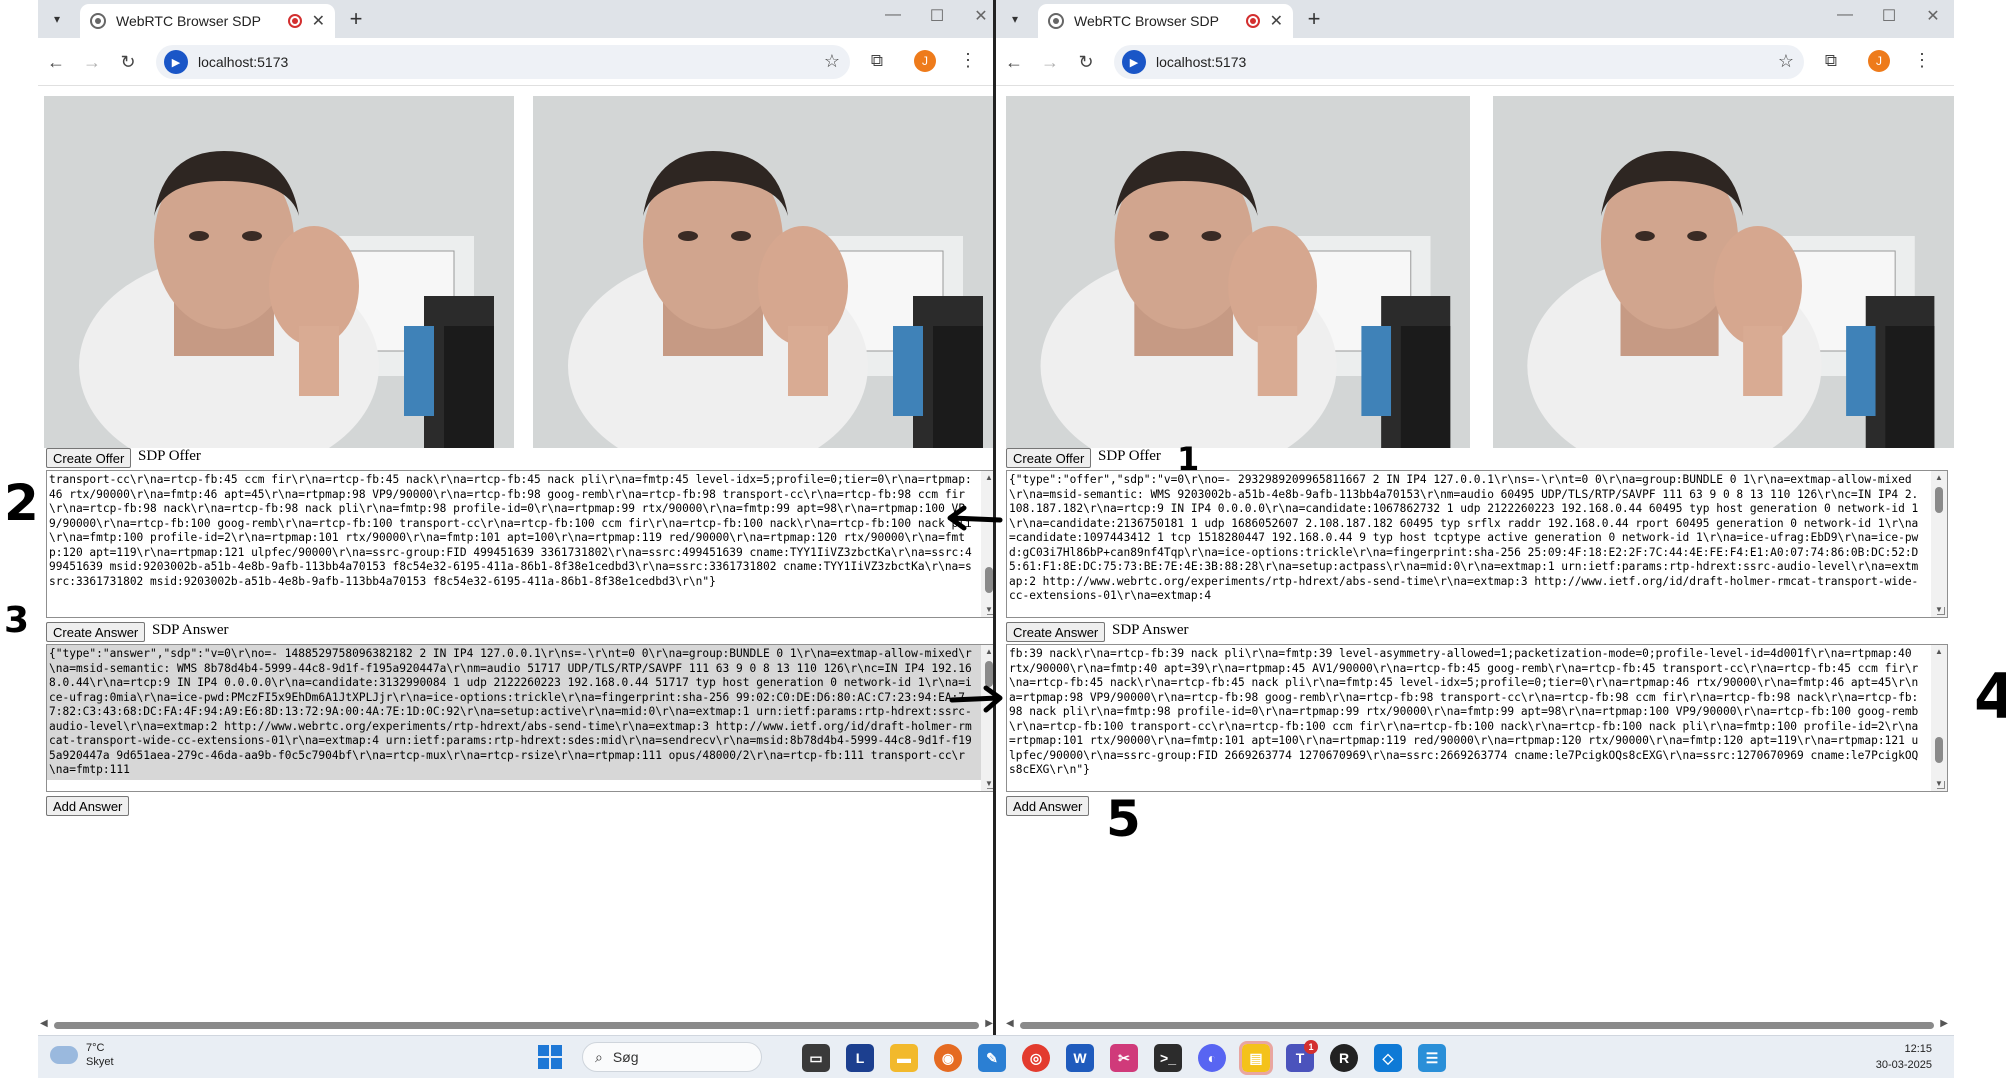 The image size is (2006, 1078). I want to click on search-placeholder: Søg, so click(625, 1057).